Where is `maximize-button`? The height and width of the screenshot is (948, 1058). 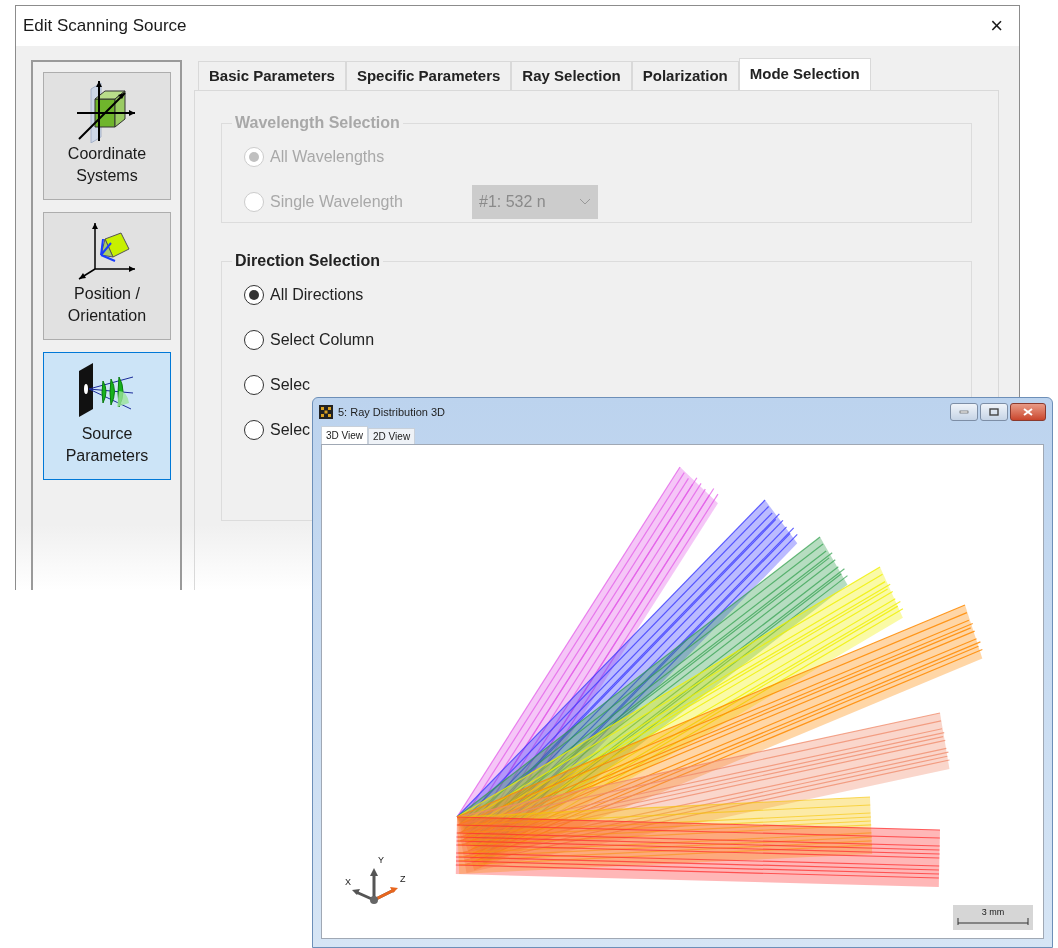 maximize-button is located at coordinates (994, 412).